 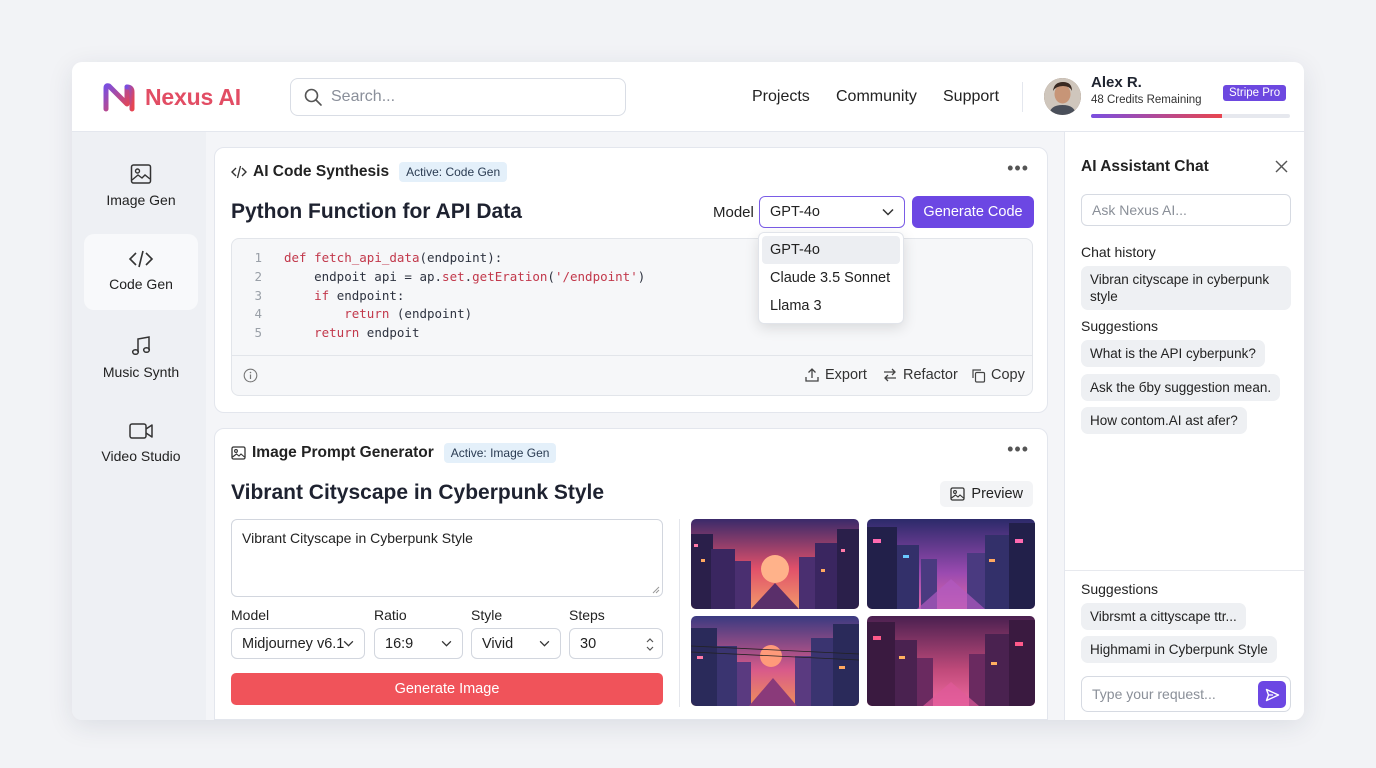 I want to click on generate-code-button: Generate Code, so click(x=973, y=212).